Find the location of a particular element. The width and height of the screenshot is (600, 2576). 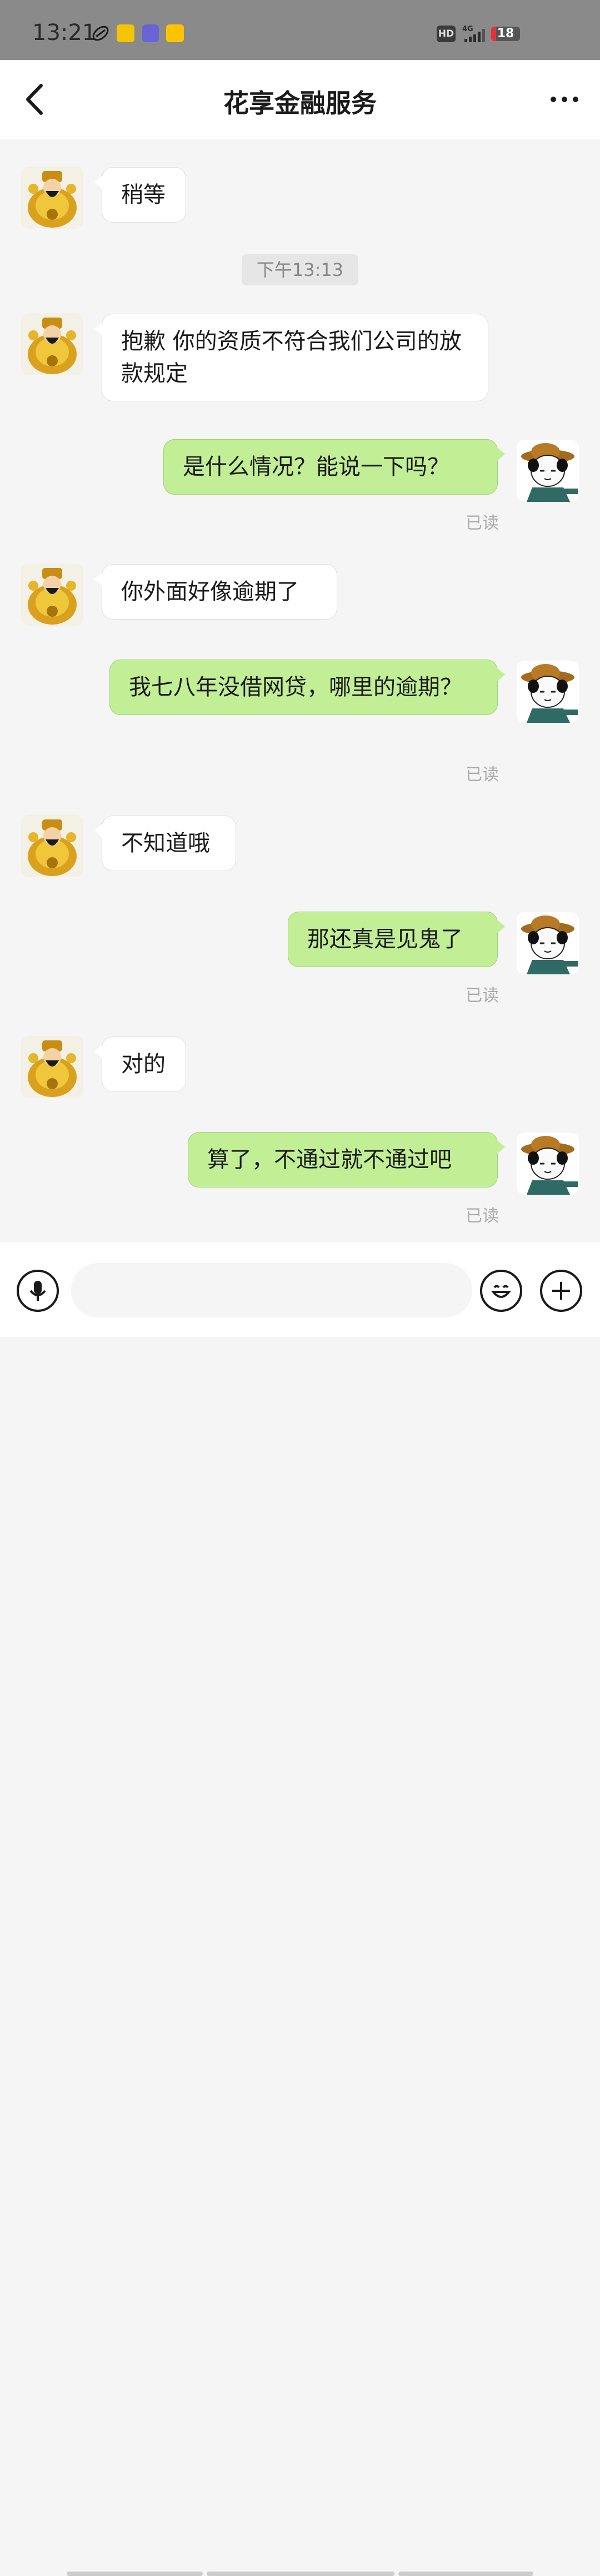

gesture-bar is located at coordinates (300, 2574).